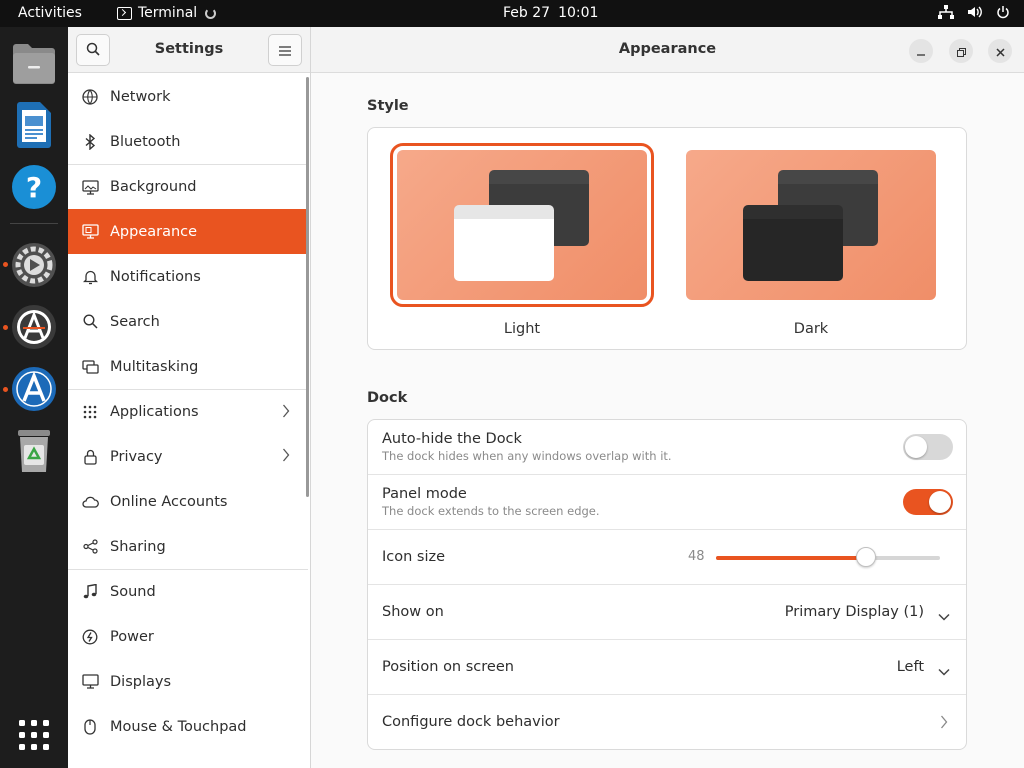 The width and height of the screenshot is (1024, 768). What do you see at coordinates (452, 439) in the screenshot?
I see `autohide-label: Auto-hide the Dock` at bounding box center [452, 439].